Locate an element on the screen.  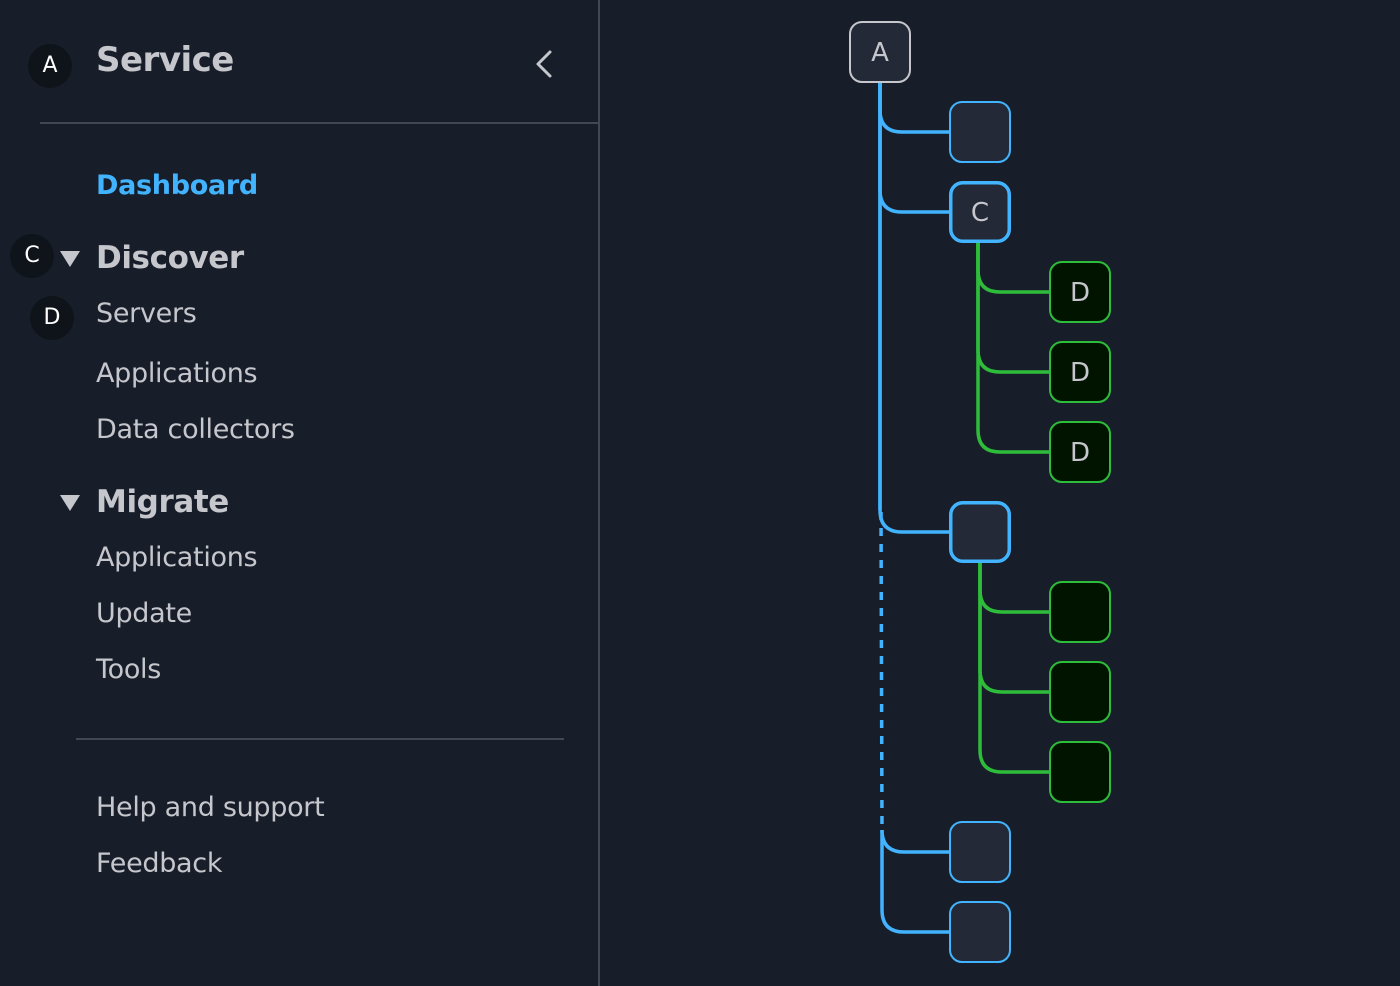
section-discover-toggle: Discover is located at coordinates (152, 258).